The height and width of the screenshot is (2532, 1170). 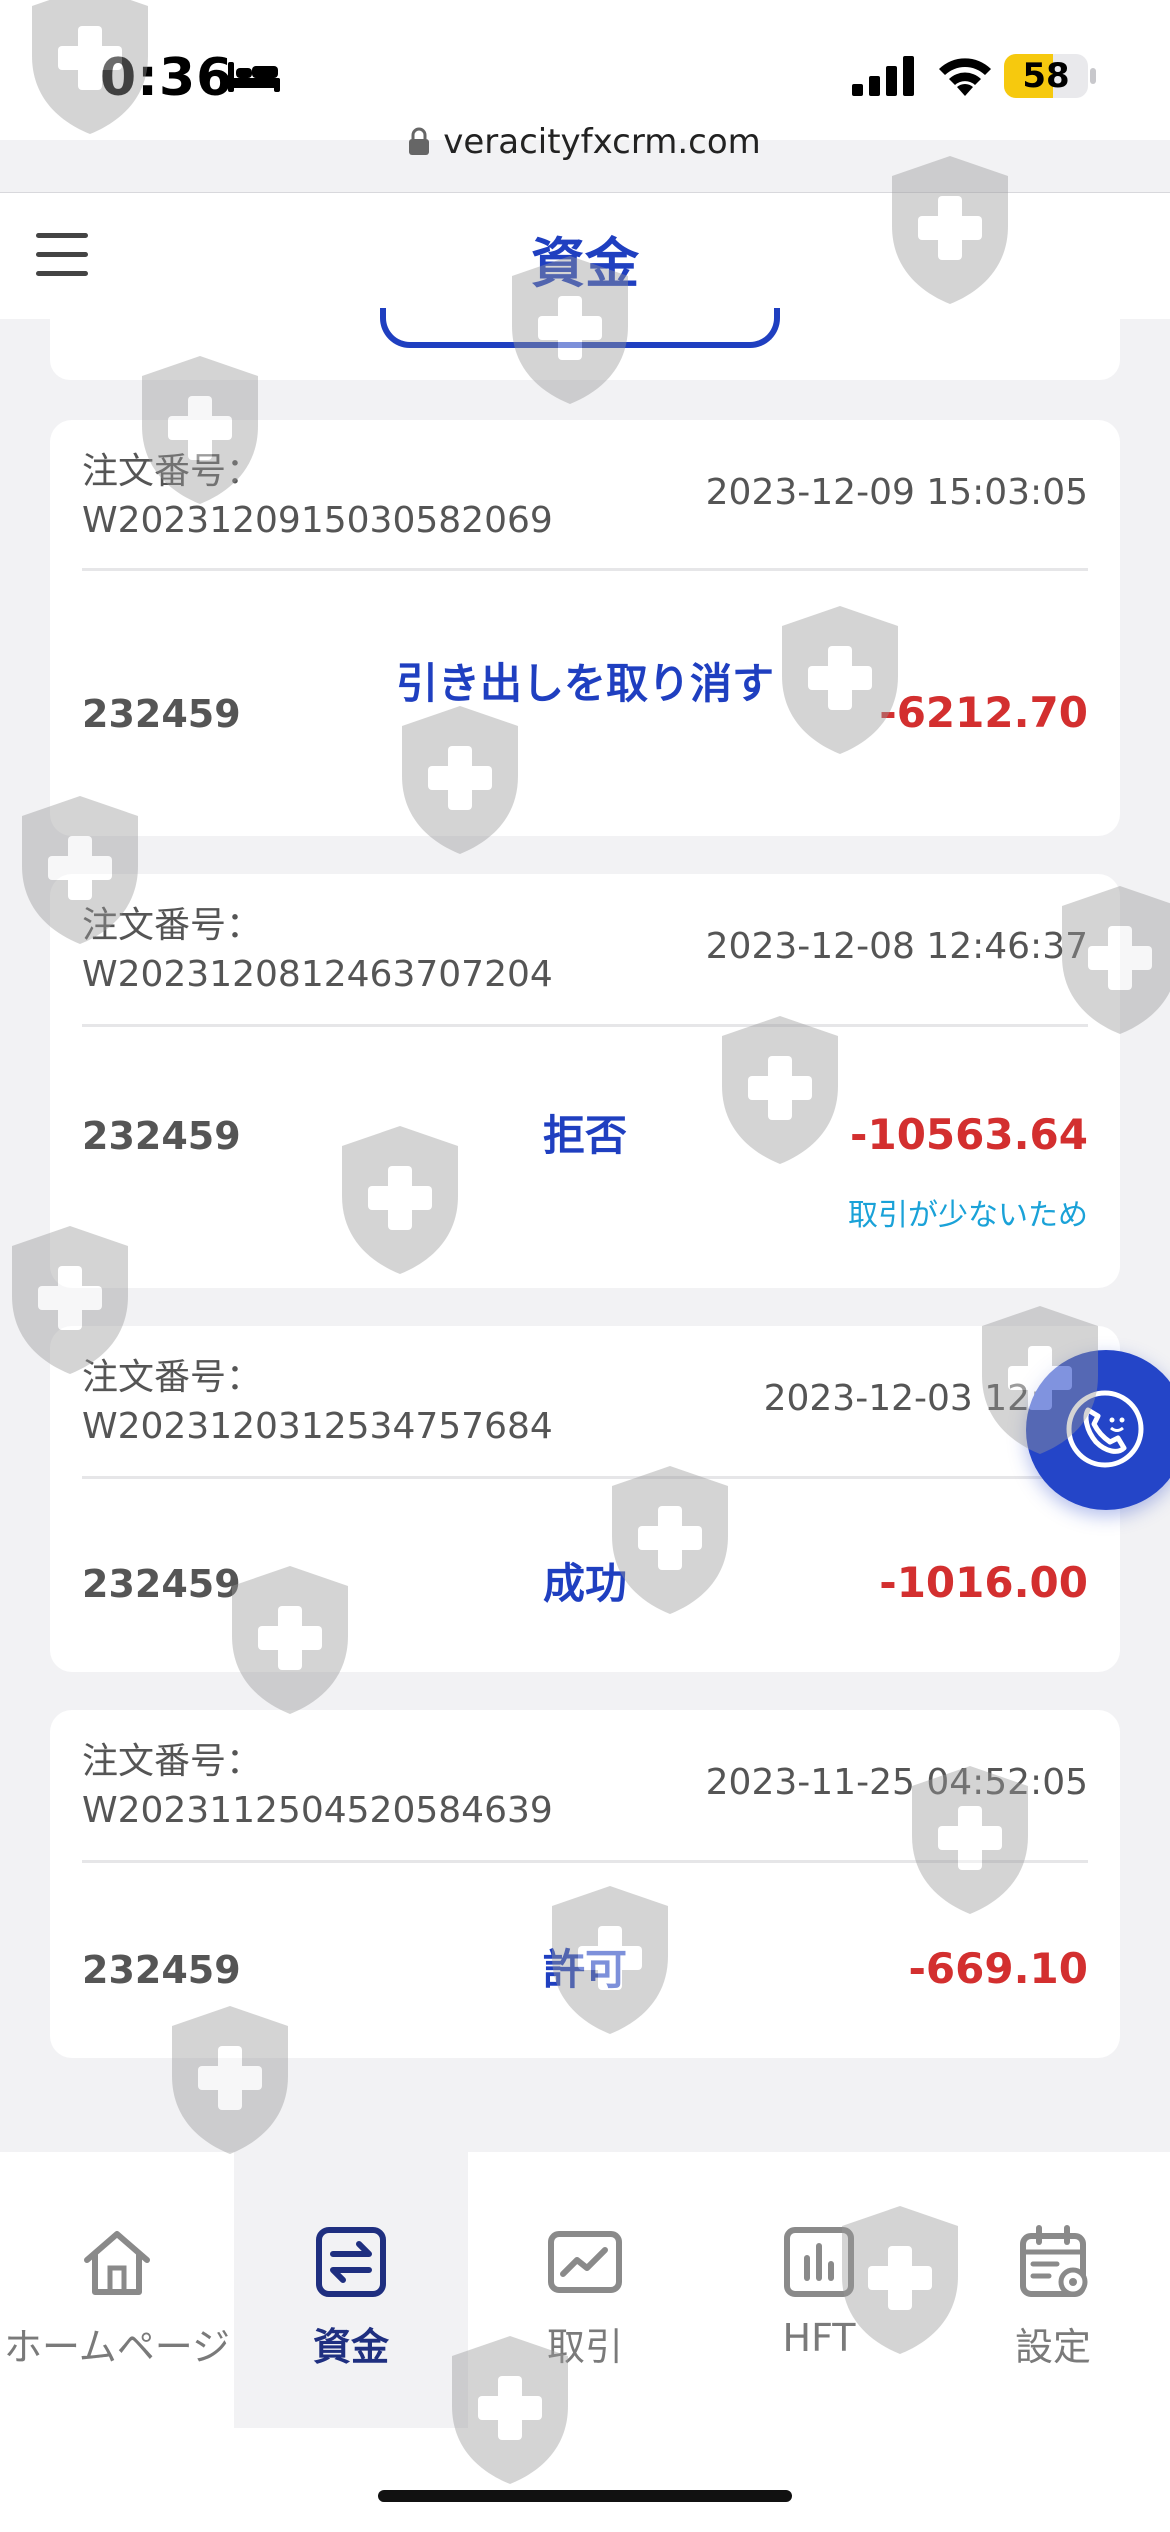 What do you see at coordinates (998, 1968) in the screenshot?
I see `order-amount: -669.10` at bounding box center [998, 1968].